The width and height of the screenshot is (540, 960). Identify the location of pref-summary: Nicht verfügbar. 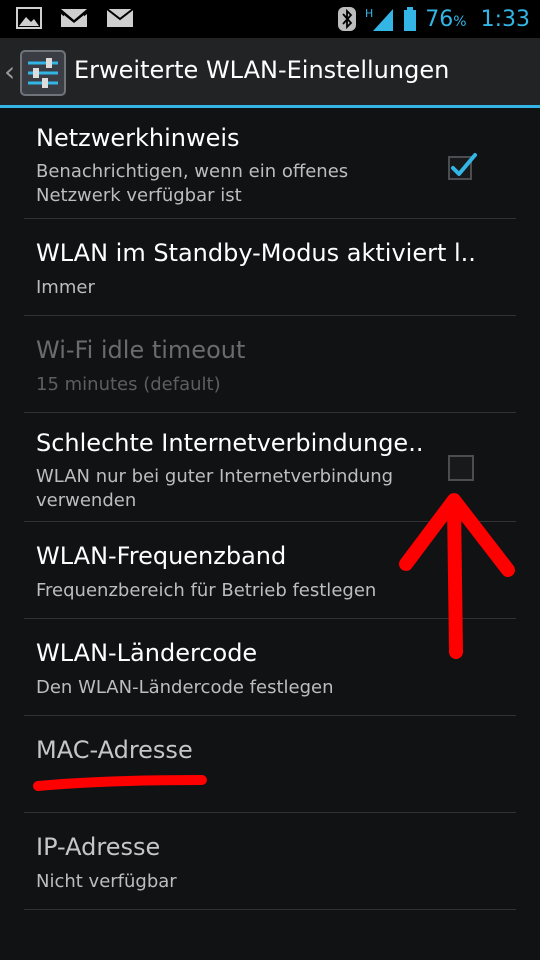
(106, 881).